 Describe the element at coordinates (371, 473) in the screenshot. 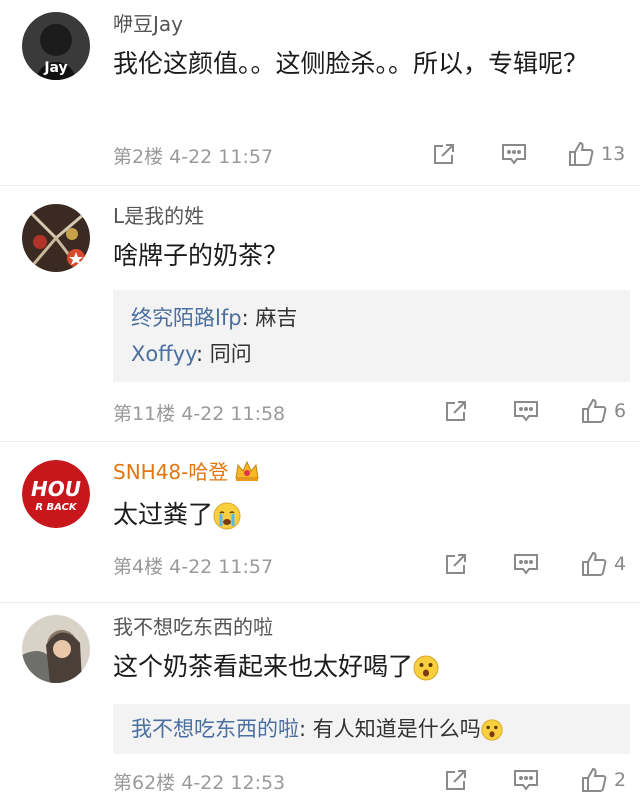

I see `username: SNH48-哈登` at that location.